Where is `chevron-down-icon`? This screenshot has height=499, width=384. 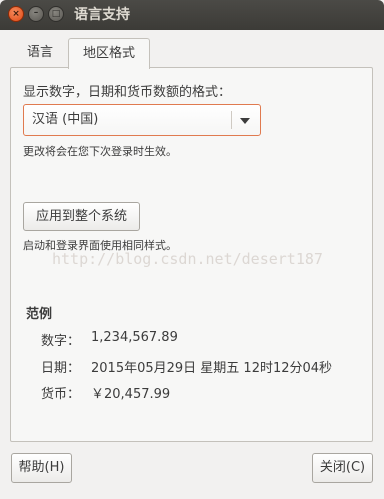 chevron-down-icon is located at coordinates (245, 121).